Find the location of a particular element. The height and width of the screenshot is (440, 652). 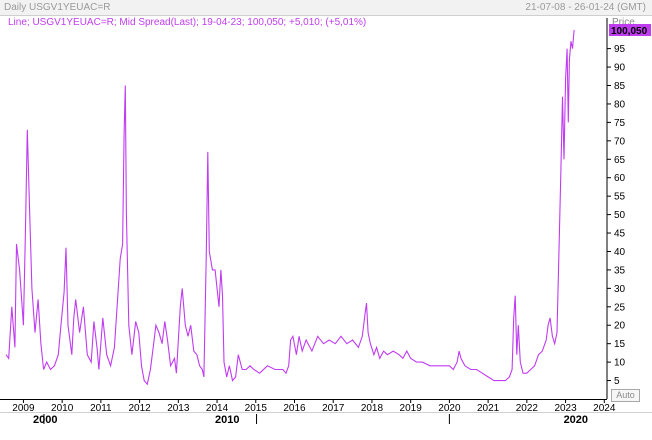

badge-layer: 100,050 is located at coordinates (630, 30).